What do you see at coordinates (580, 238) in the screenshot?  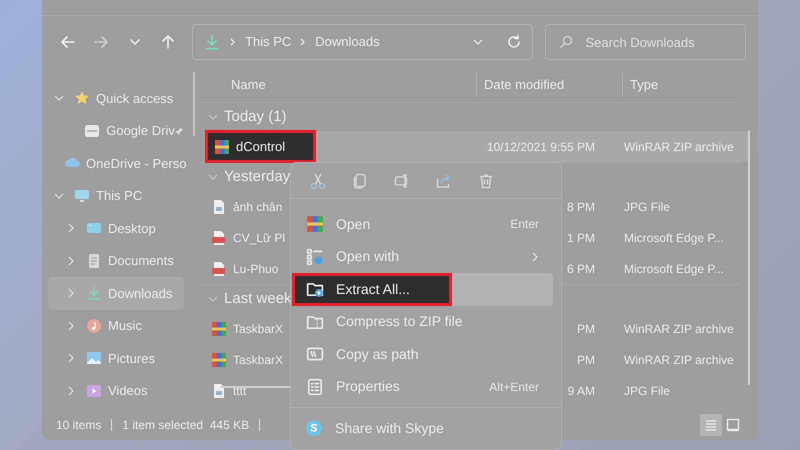 I see `date-cell-text: 1 PM` at bounding box center [580, 238].